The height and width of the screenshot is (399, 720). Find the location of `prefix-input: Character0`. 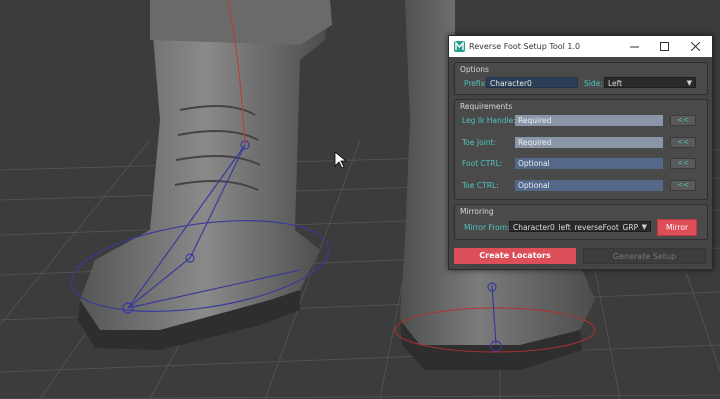

prefix-input: Character0 is located at coordinates (532, 82).